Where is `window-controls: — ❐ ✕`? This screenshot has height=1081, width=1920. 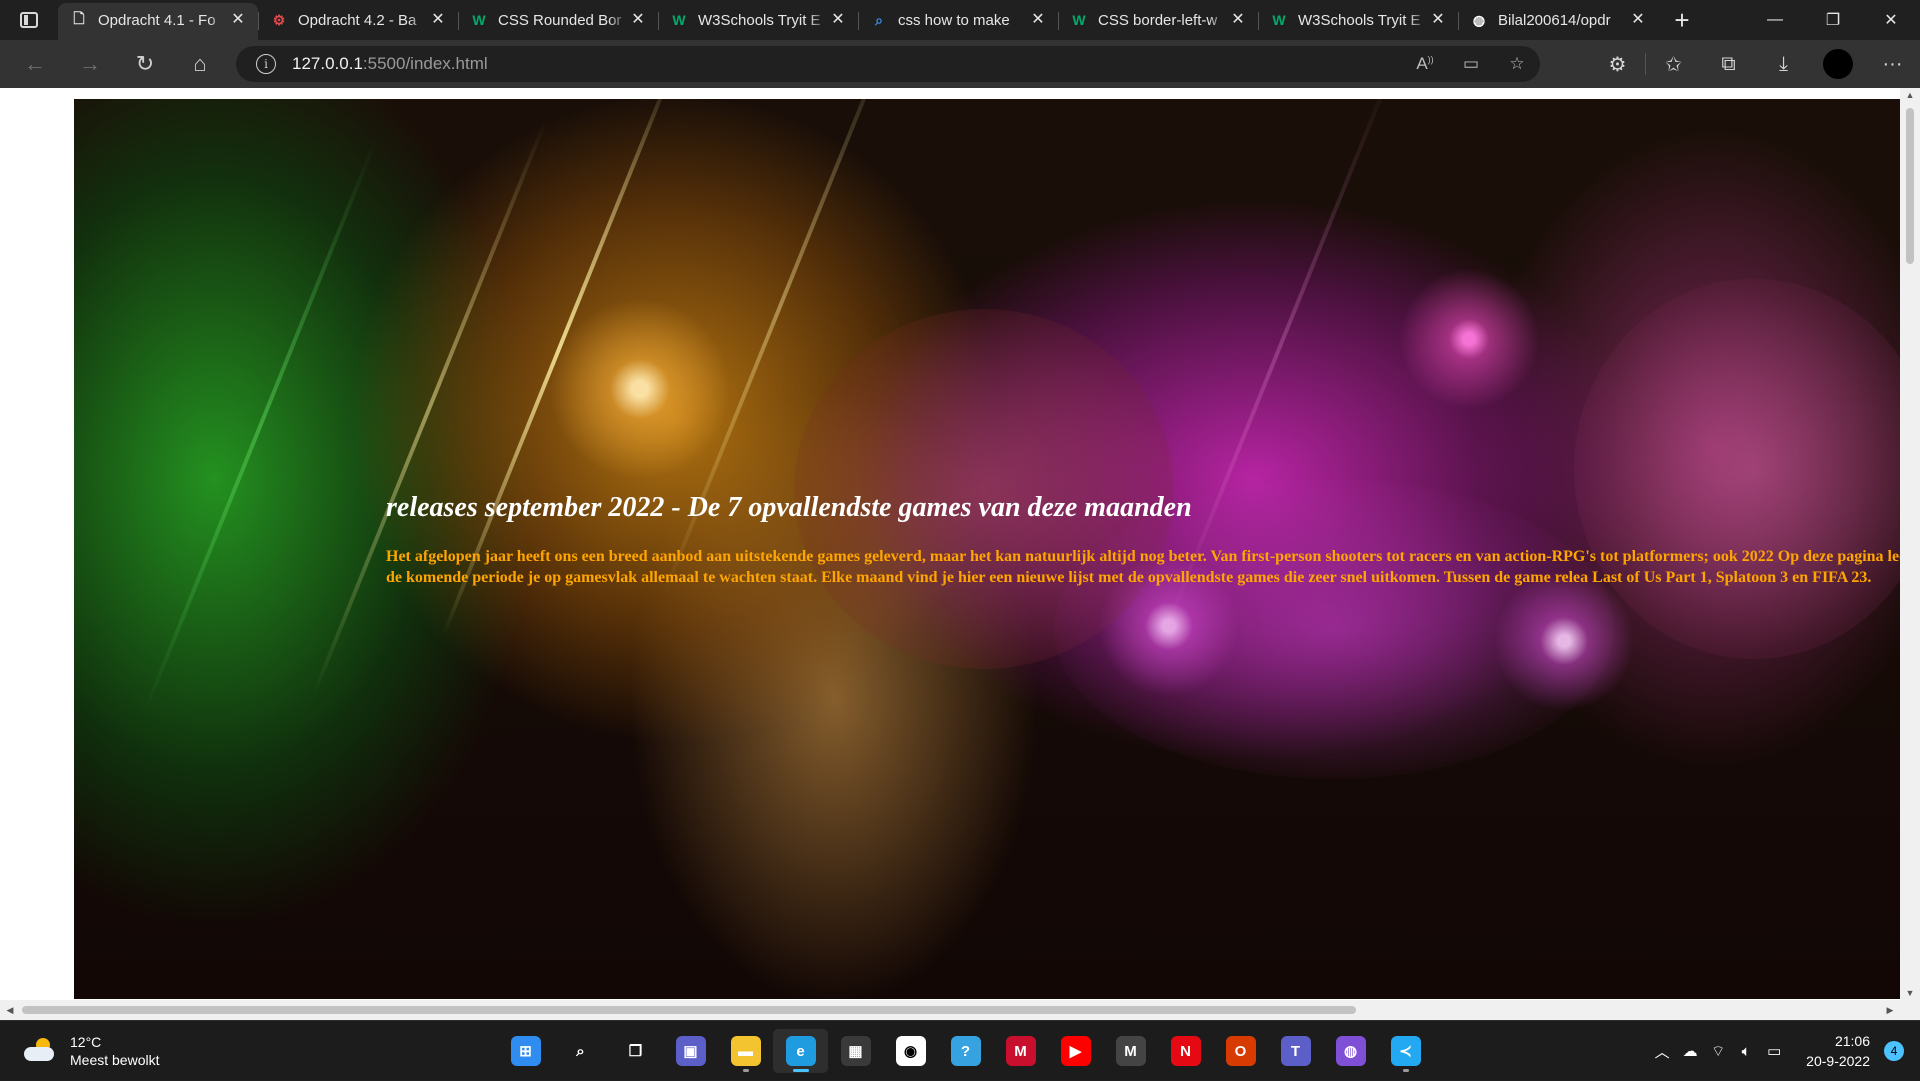 window-controls: — ❐ ✕ is located at coordinates (1833, 20).